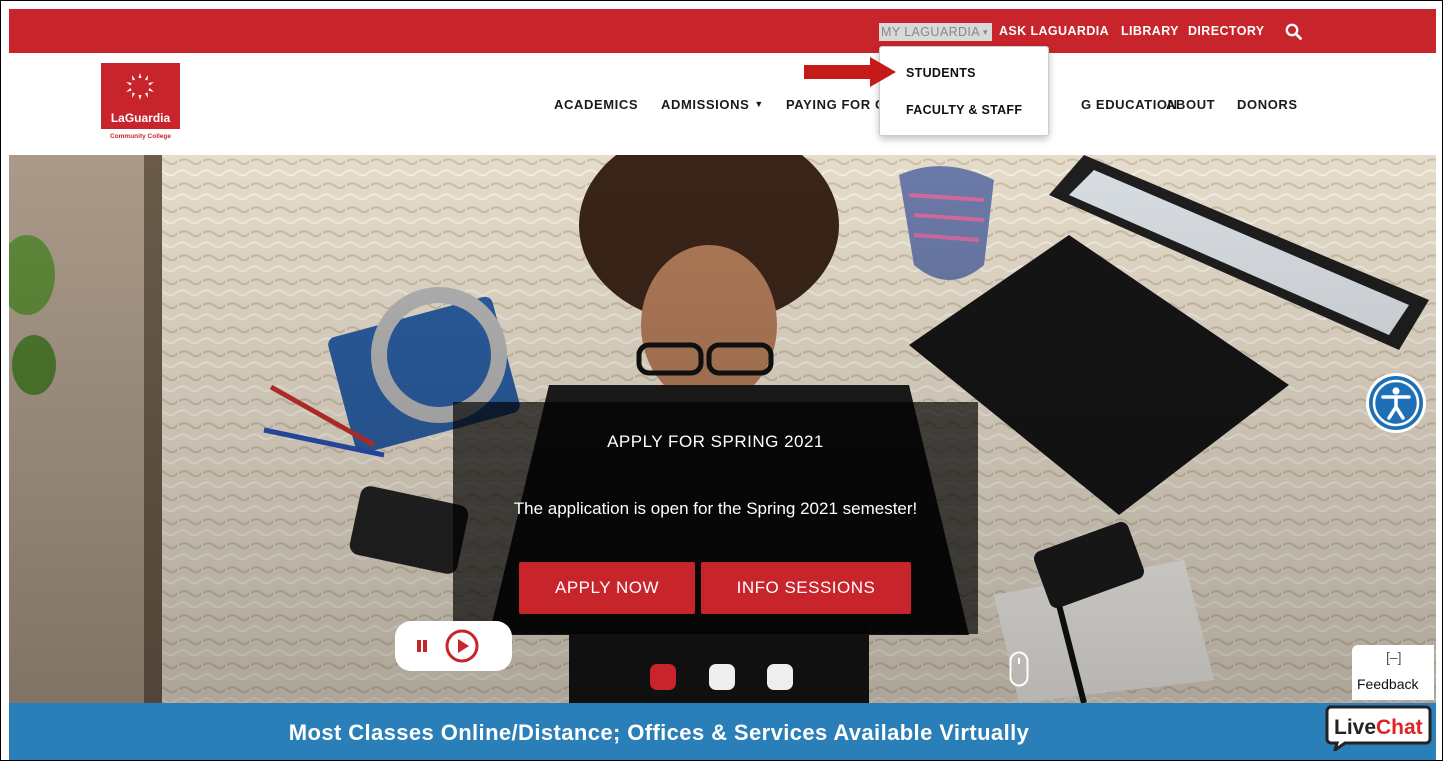 This screenshot has height=761, width=1443. Describe the element at coordinates (1399, 727) in the screenshot. I see `livechat-chat: Chat` at that location.